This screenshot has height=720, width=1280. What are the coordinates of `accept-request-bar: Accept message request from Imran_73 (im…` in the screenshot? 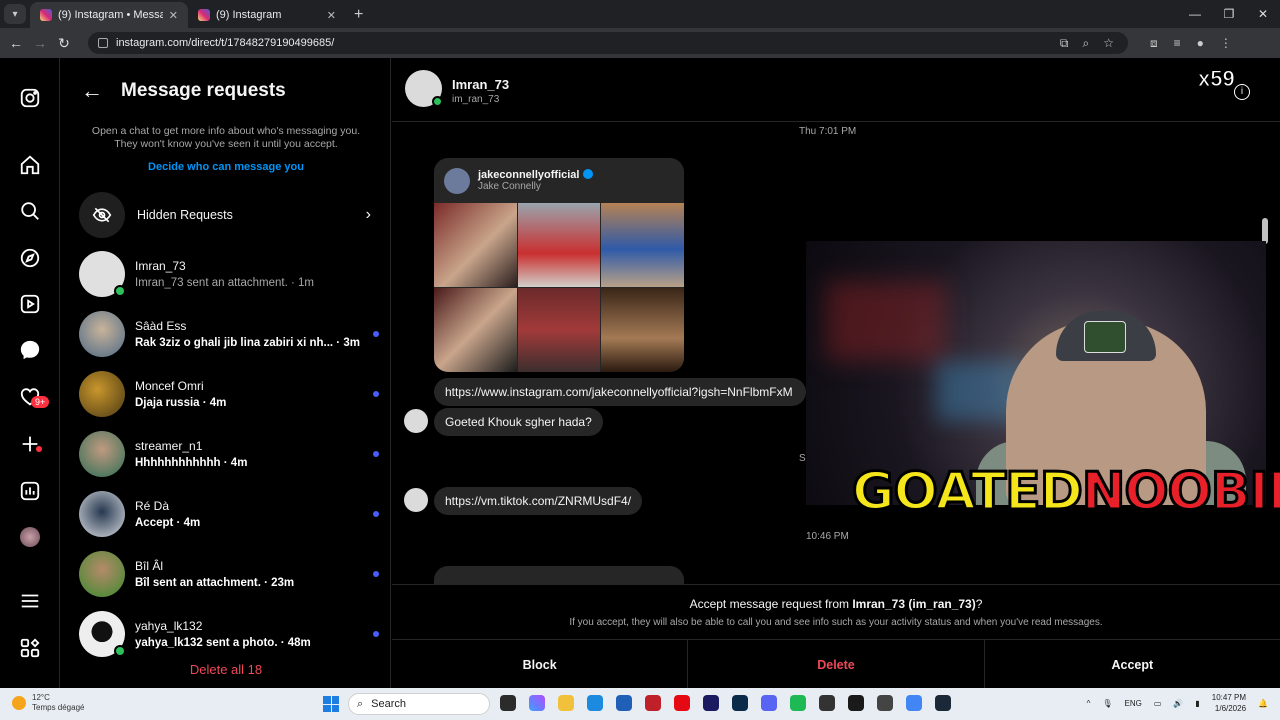 It's located at (836, 636).